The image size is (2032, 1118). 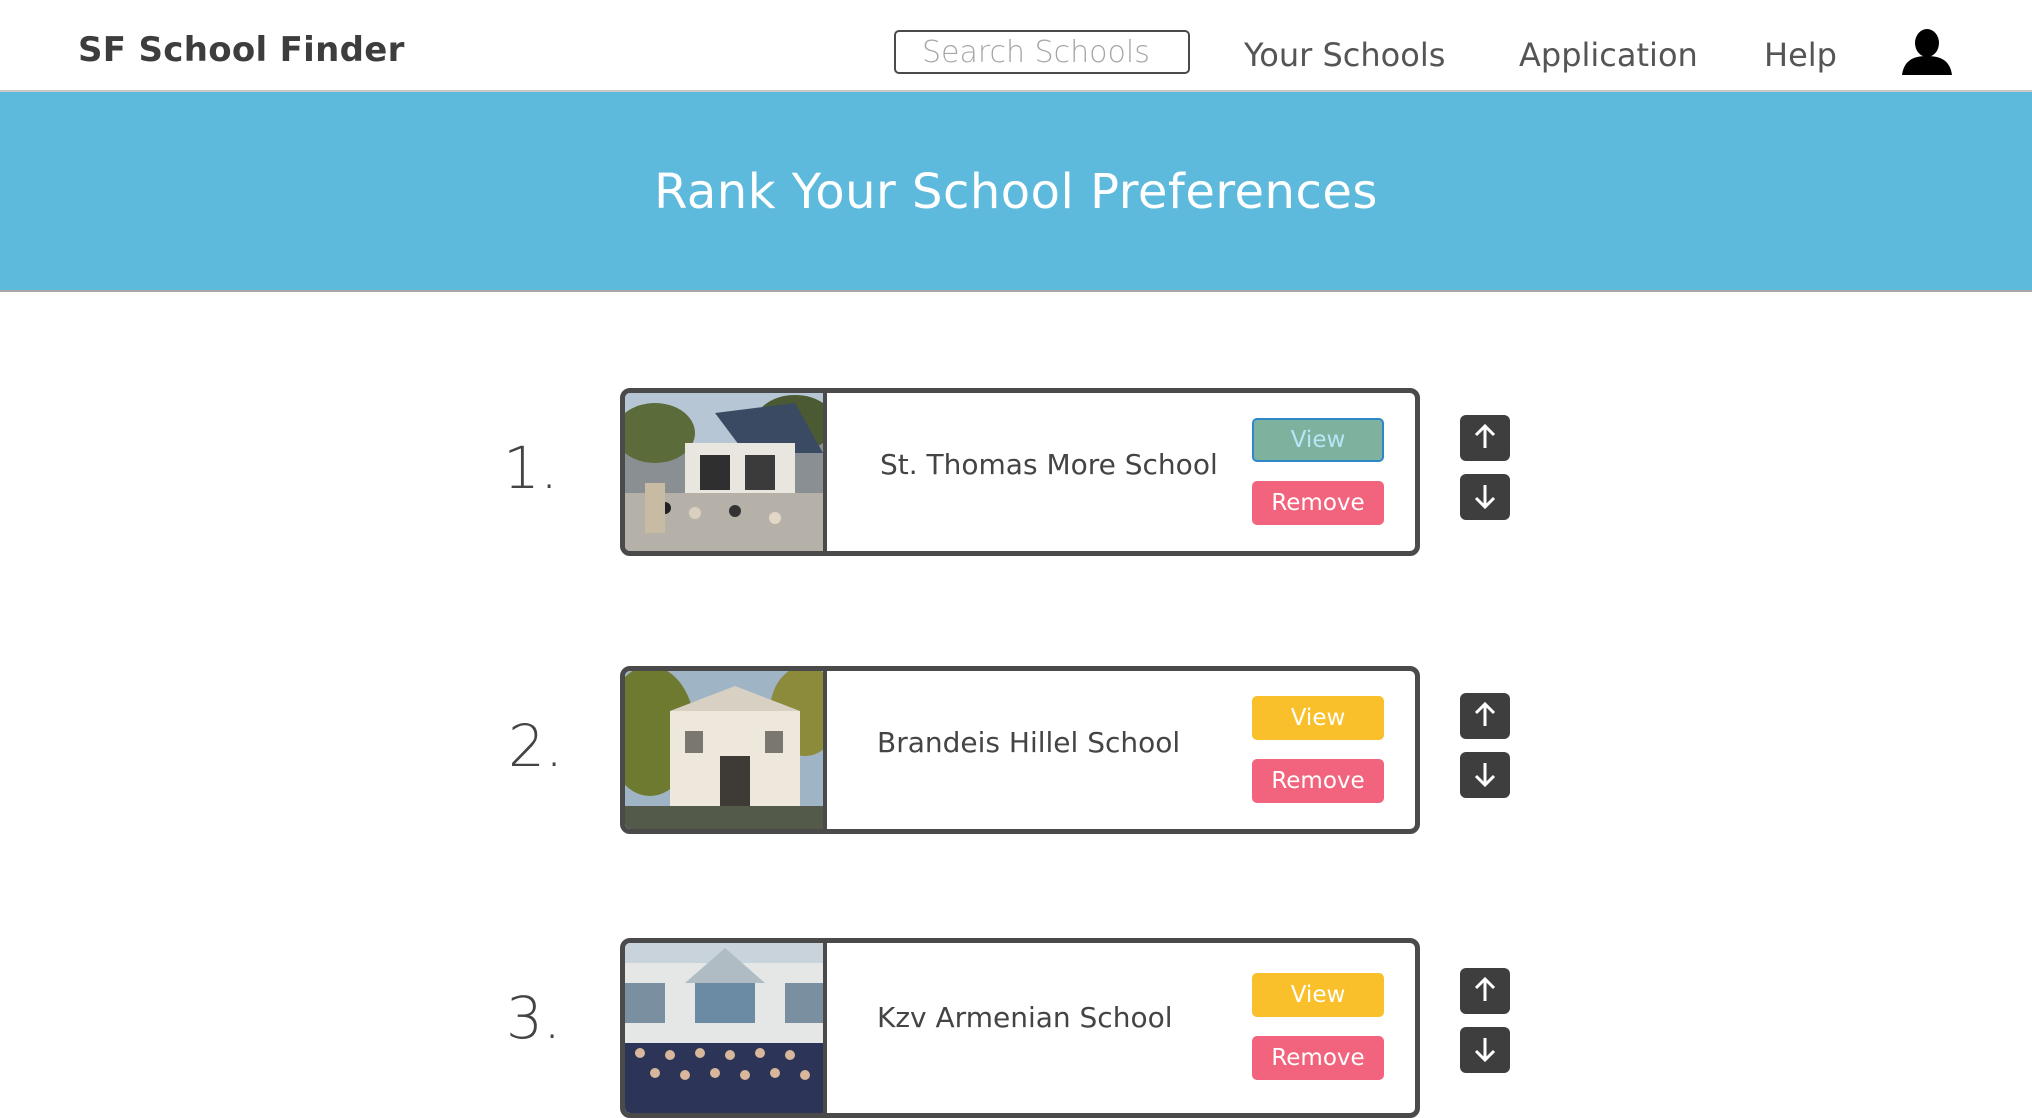 I want to click on school-card: St. Thomas More School View Remove, so click(x=1020, y=472).